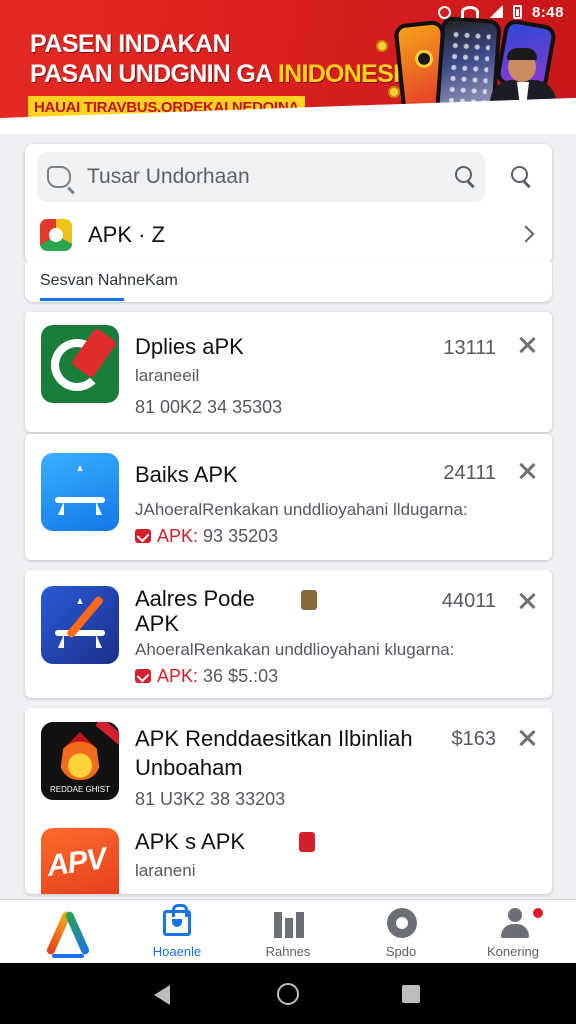 The height and width of the screenshot is (1024, 576). I want to click on system-navigation-bar, so click(288, 993).